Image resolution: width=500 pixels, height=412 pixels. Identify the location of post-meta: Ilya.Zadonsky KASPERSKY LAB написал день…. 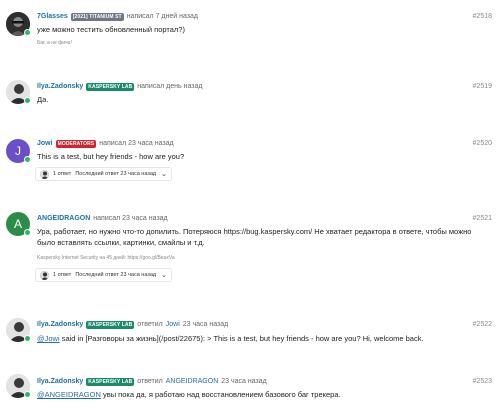
(119, 86).